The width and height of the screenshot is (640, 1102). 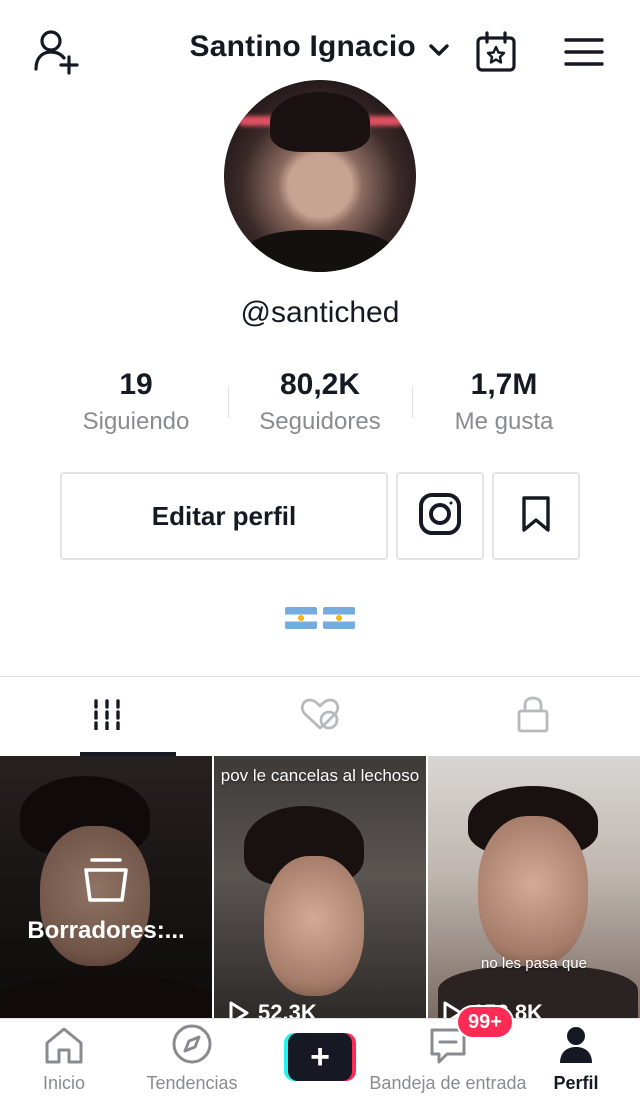 What do you see at coordinates (64, 1042) in the screenshot?
I see `home-icon` at bounding box center [64, 1042].